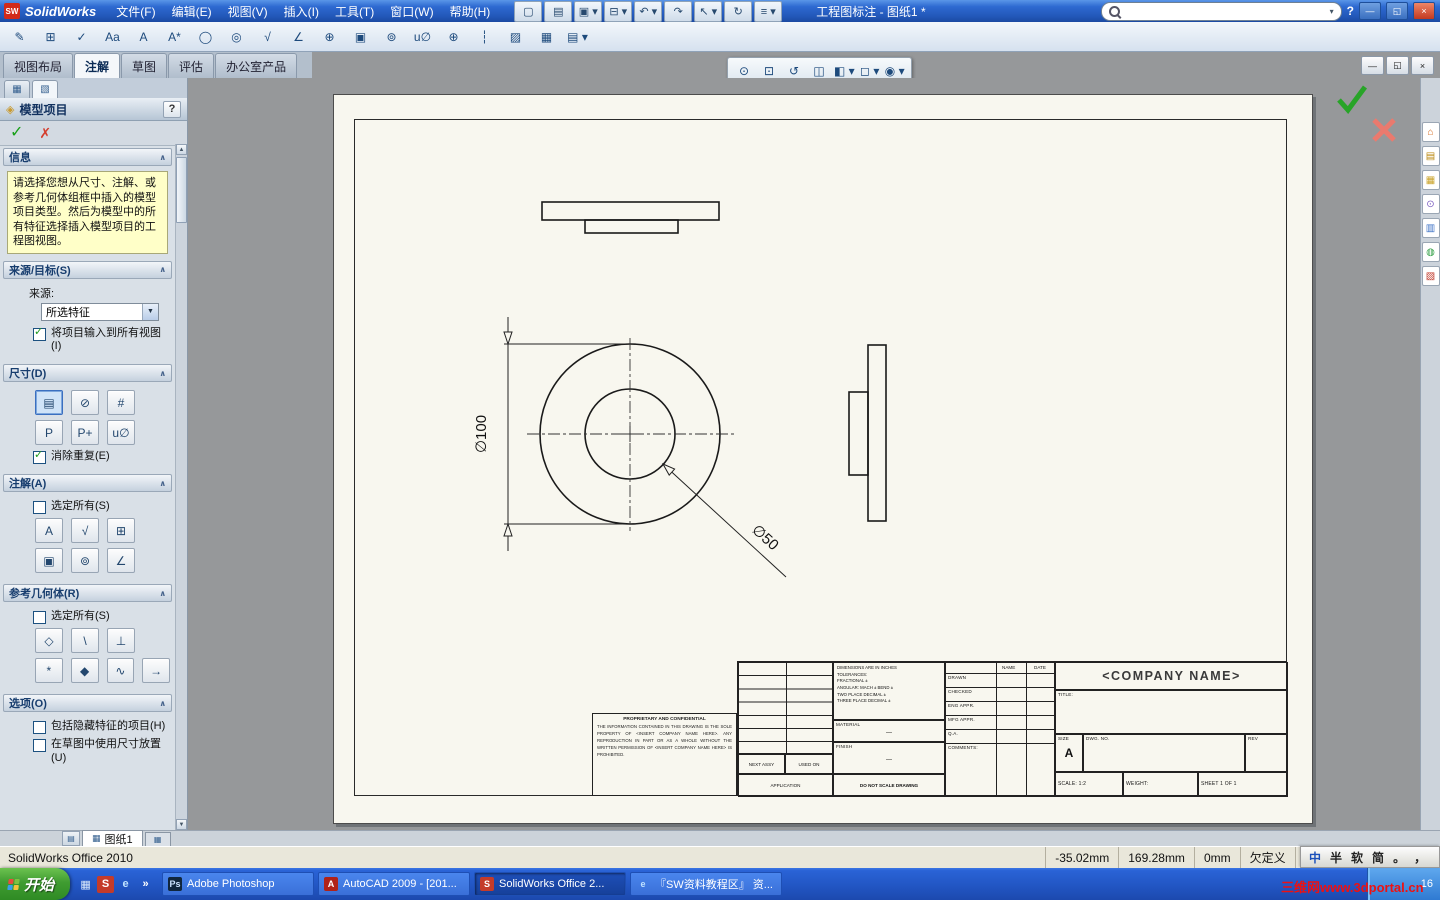  Describe the element at coordinates (125, 884) in the screenshot. I see `quicklaunch-ie-icon: e` at that location.